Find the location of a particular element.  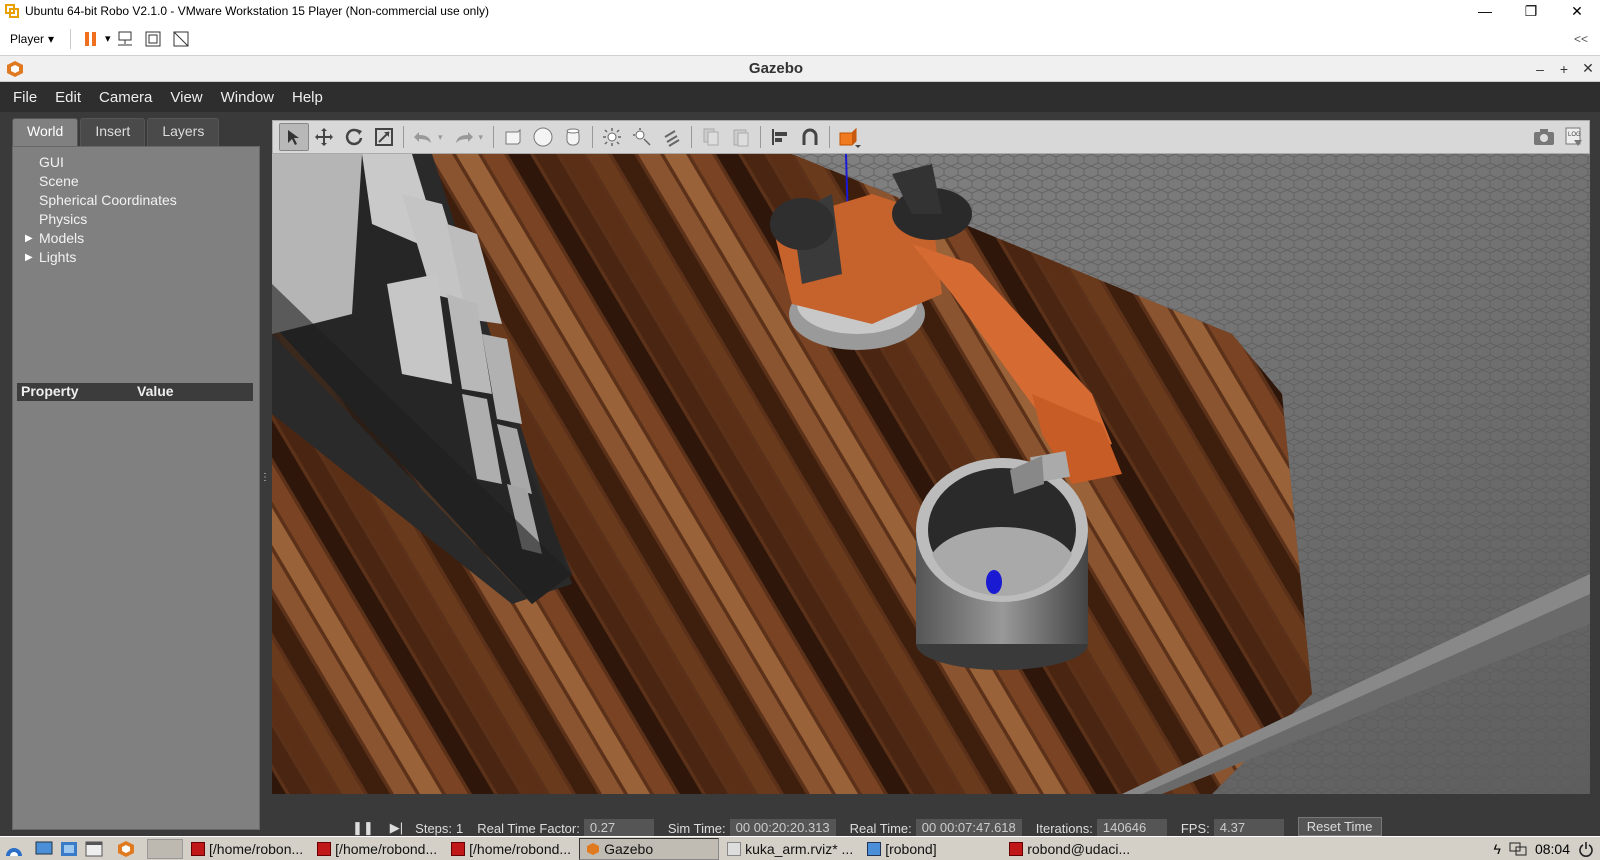

paste-button is located at coordinates (741, 137).